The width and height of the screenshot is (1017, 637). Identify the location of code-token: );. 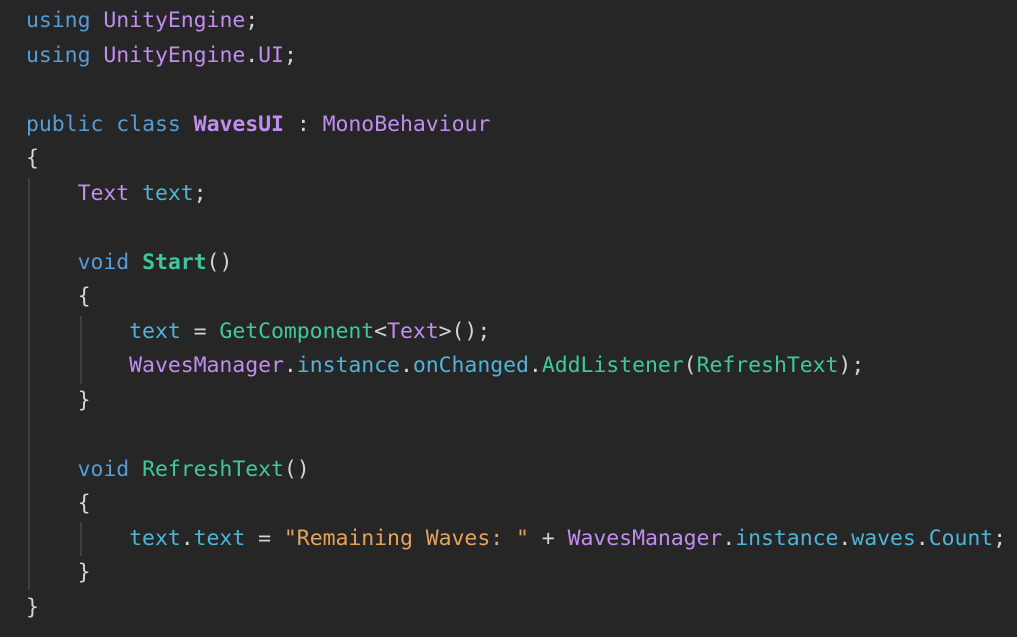
(851, 365).